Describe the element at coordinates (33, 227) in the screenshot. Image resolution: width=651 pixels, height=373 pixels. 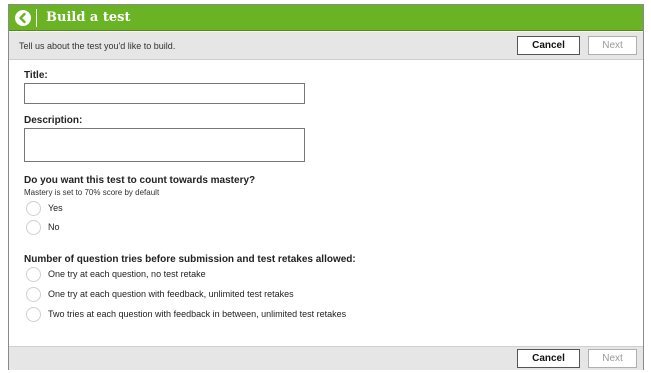
I see `radio-no` at that location.